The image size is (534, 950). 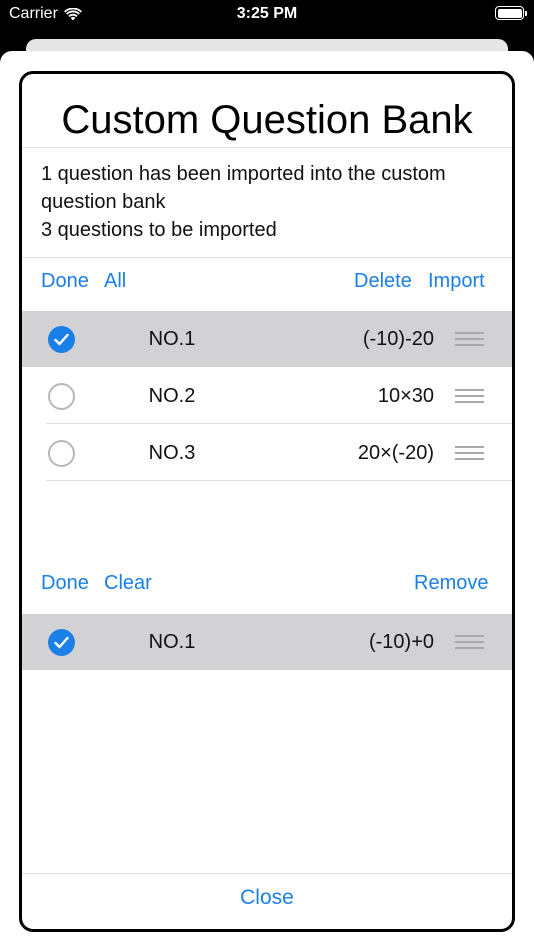 What do you see at coordinates (395, 453) in the screenshot?
I see `question-expression: 20×(-20)` at bounding box center [395, 453].